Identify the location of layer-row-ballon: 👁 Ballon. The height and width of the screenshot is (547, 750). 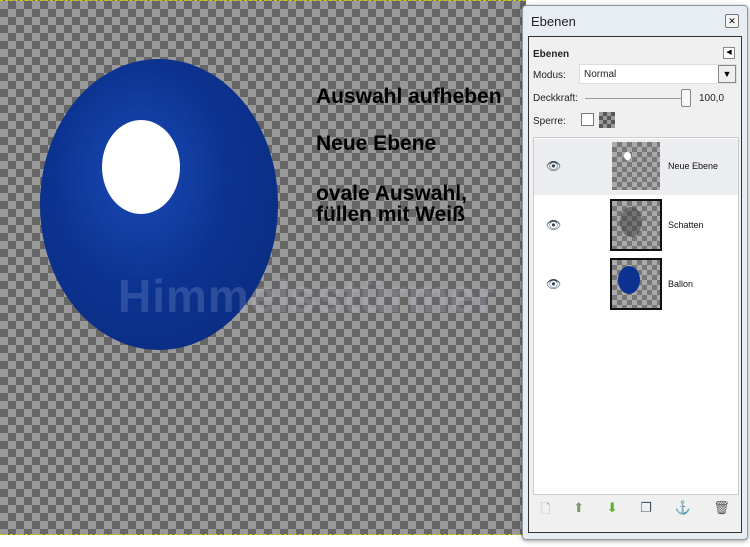
(636, 285).